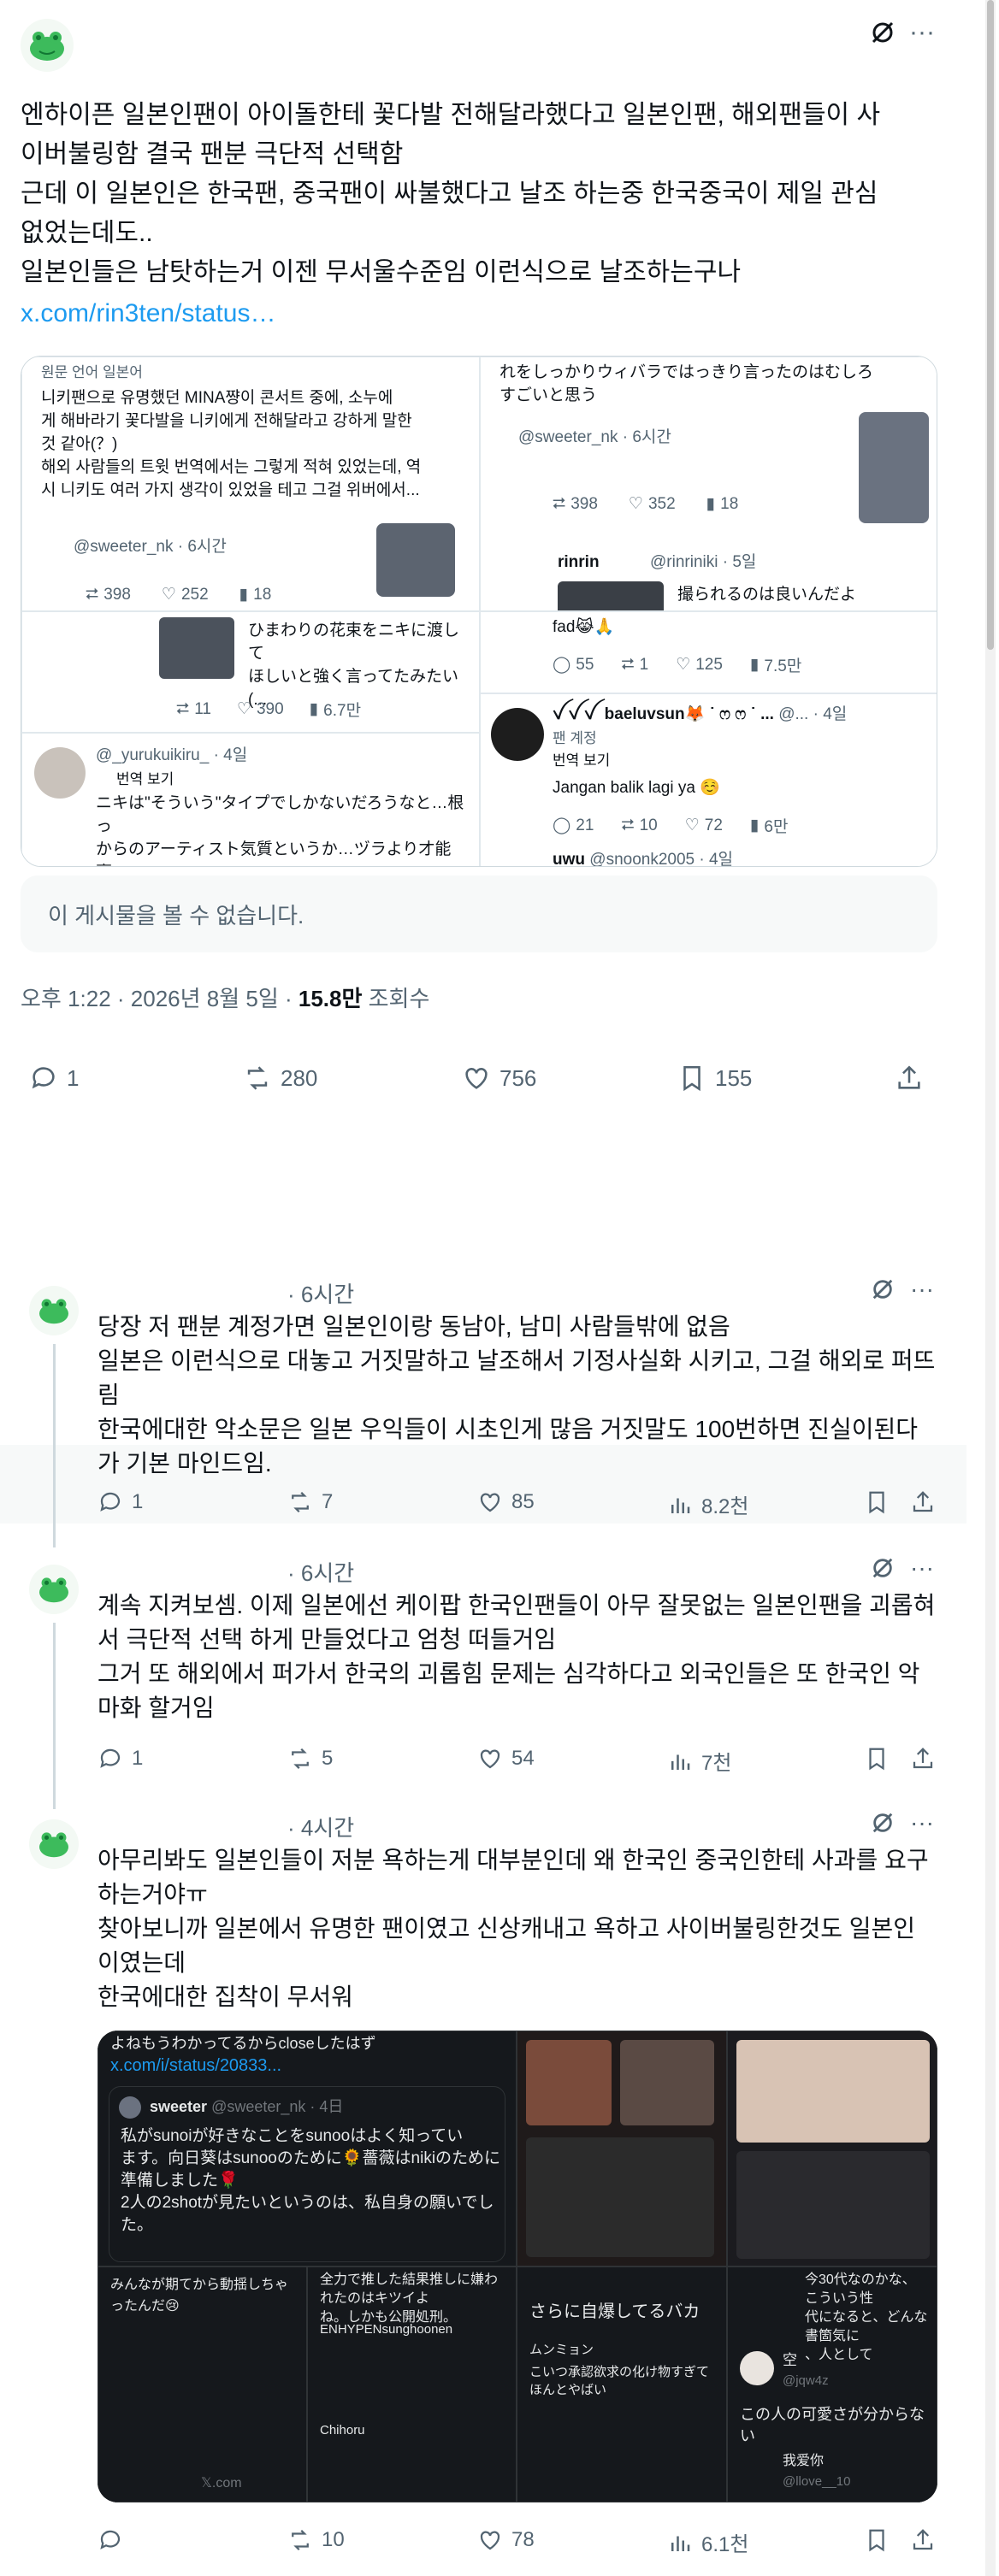 The width and height of the screenshot is (999, 2576). What do you see at coordinates (310, 1502) in the screenshot?
I see `repost-button: 7` at bounding box center [310, 1502].